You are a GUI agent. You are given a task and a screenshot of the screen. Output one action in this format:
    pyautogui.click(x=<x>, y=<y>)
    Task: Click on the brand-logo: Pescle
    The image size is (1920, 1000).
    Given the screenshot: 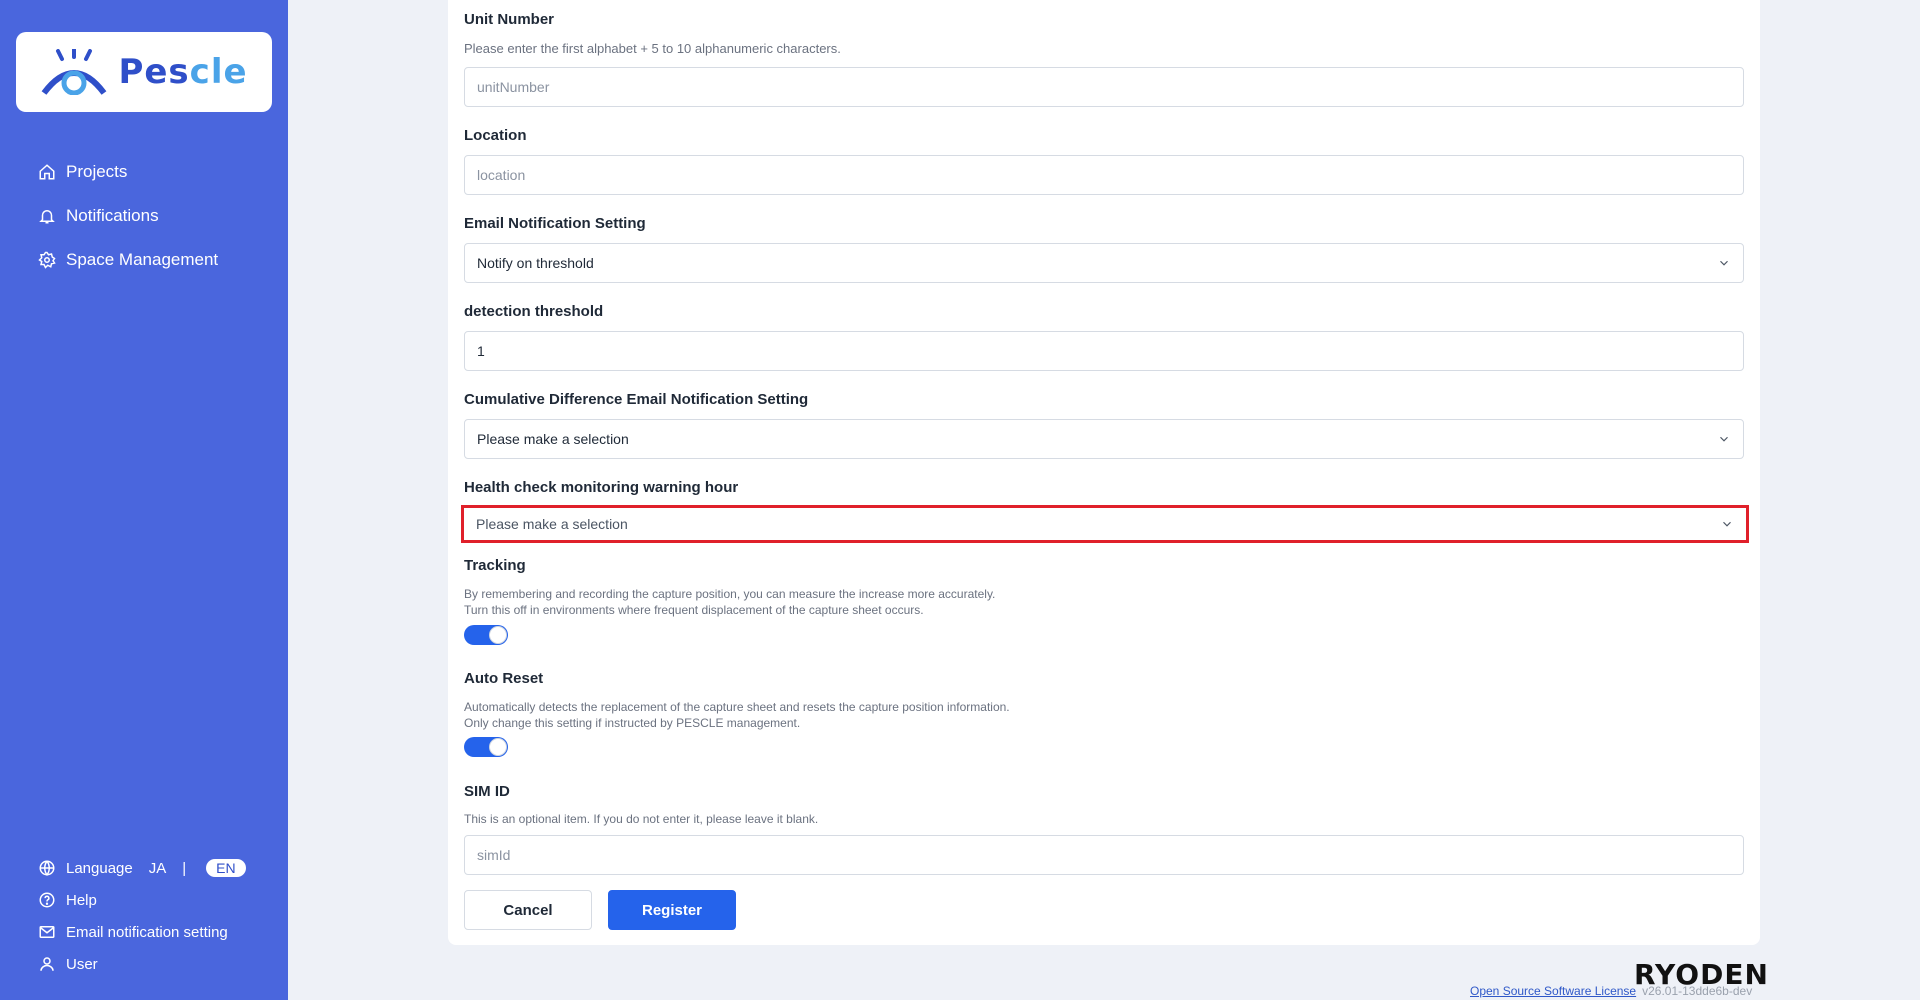 What is the action you would take?
    pyautogui.click(x=144, y=72)
    